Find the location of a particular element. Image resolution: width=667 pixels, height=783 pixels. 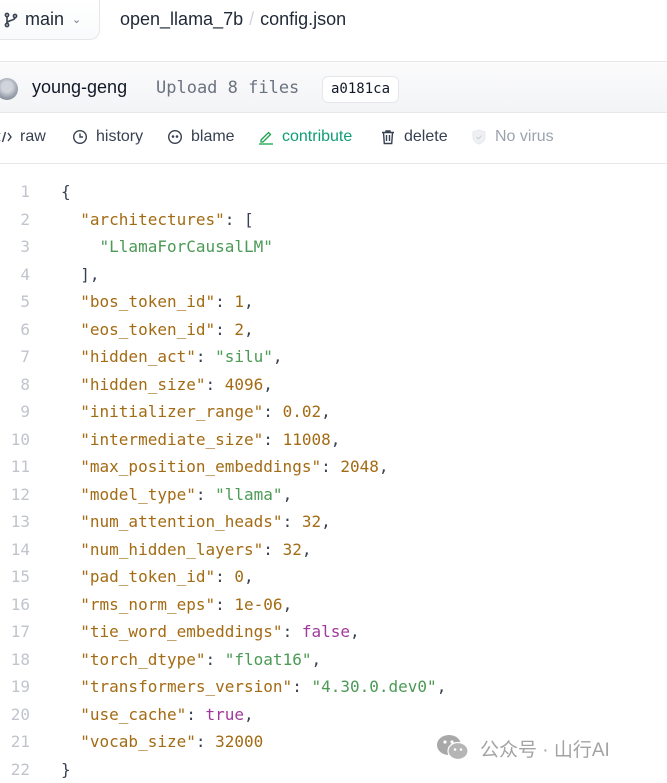

line-number: 11 is located at coordinates (15, 466).